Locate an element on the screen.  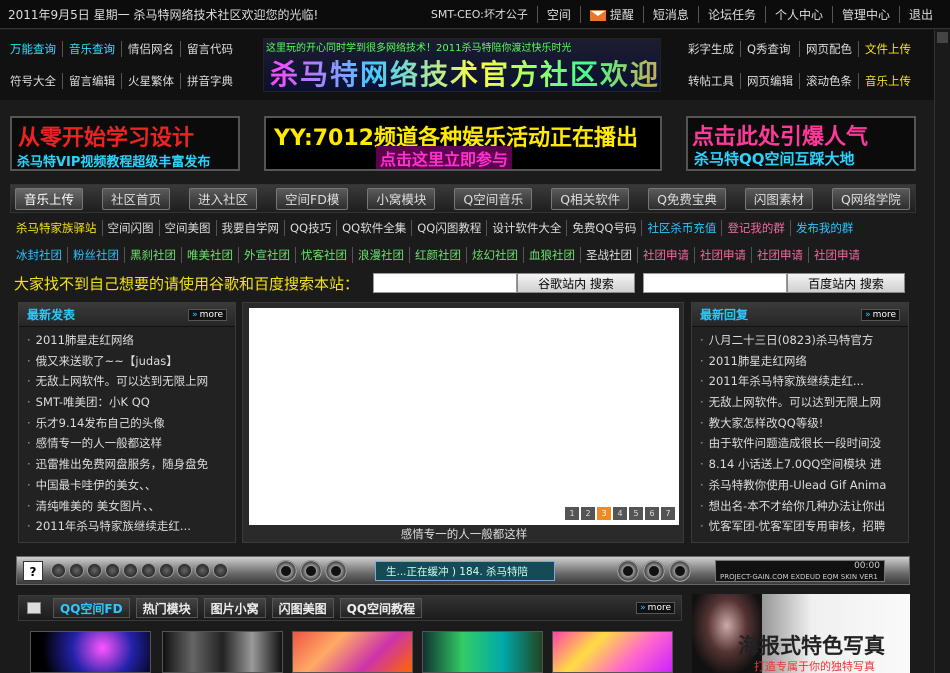
space-link: 空间 is located at coordinates (558, 14).